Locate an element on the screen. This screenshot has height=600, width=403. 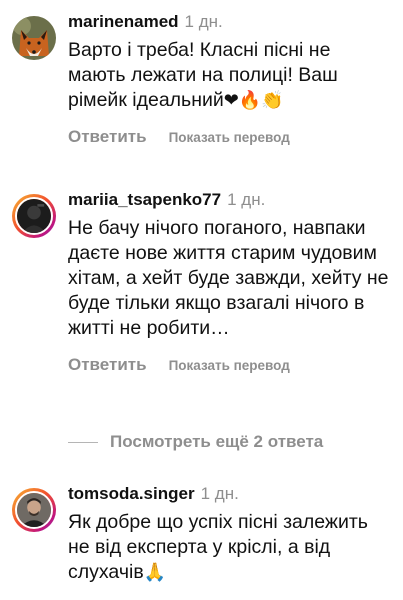
divider-line is located at coordinates (83, 442).